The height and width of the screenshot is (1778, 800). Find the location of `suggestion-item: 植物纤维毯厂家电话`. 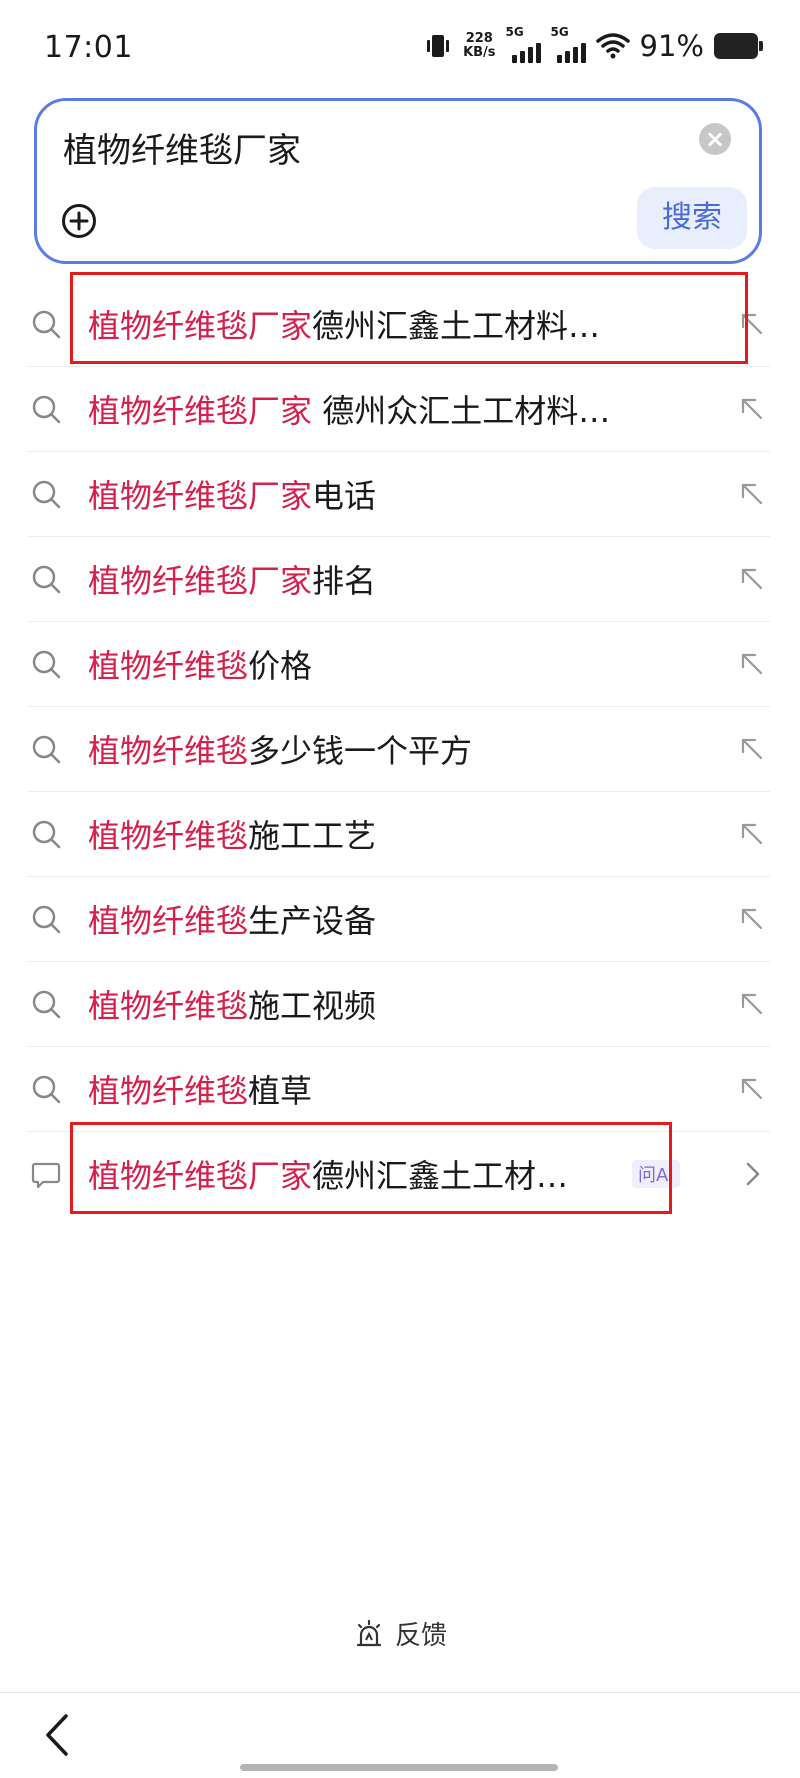

suggestion-item: 植物纤维毯厂家电话 is located at coordinates (399, 494).